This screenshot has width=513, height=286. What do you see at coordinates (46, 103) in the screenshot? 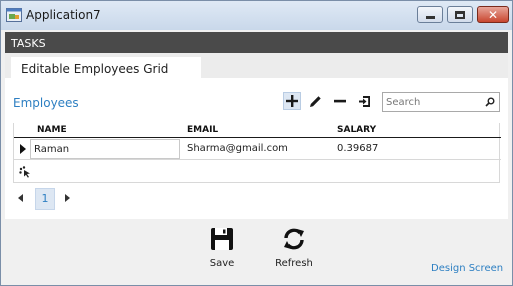
I see `section-title: Employees` at bounding box center [46, 103].